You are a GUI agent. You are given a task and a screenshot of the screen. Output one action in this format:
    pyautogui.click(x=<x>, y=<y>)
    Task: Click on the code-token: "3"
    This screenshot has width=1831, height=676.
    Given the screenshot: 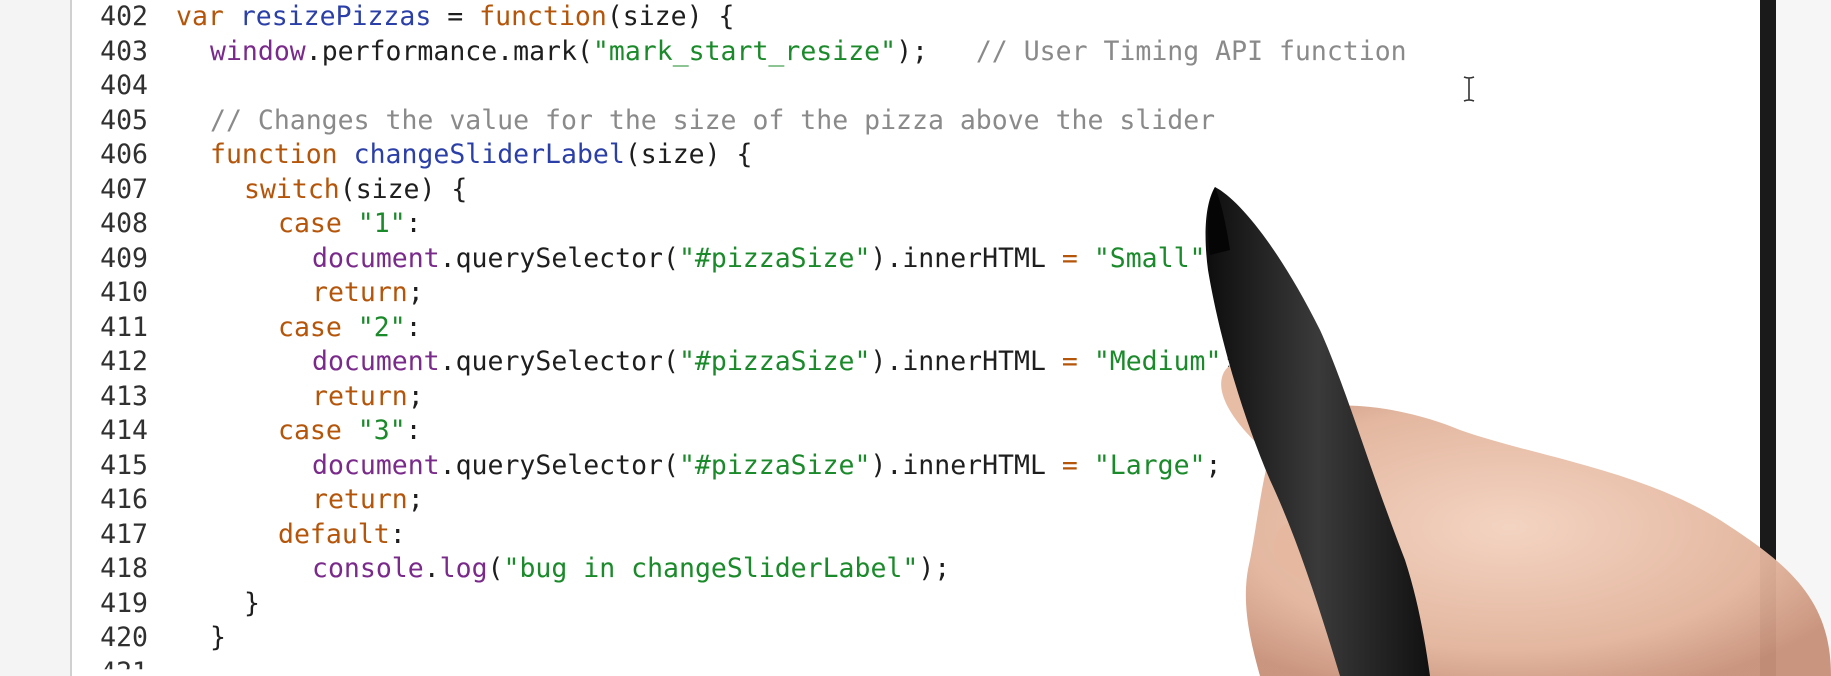 What is the action you would take?
    pyautogui.click(x=381, y=430)
    